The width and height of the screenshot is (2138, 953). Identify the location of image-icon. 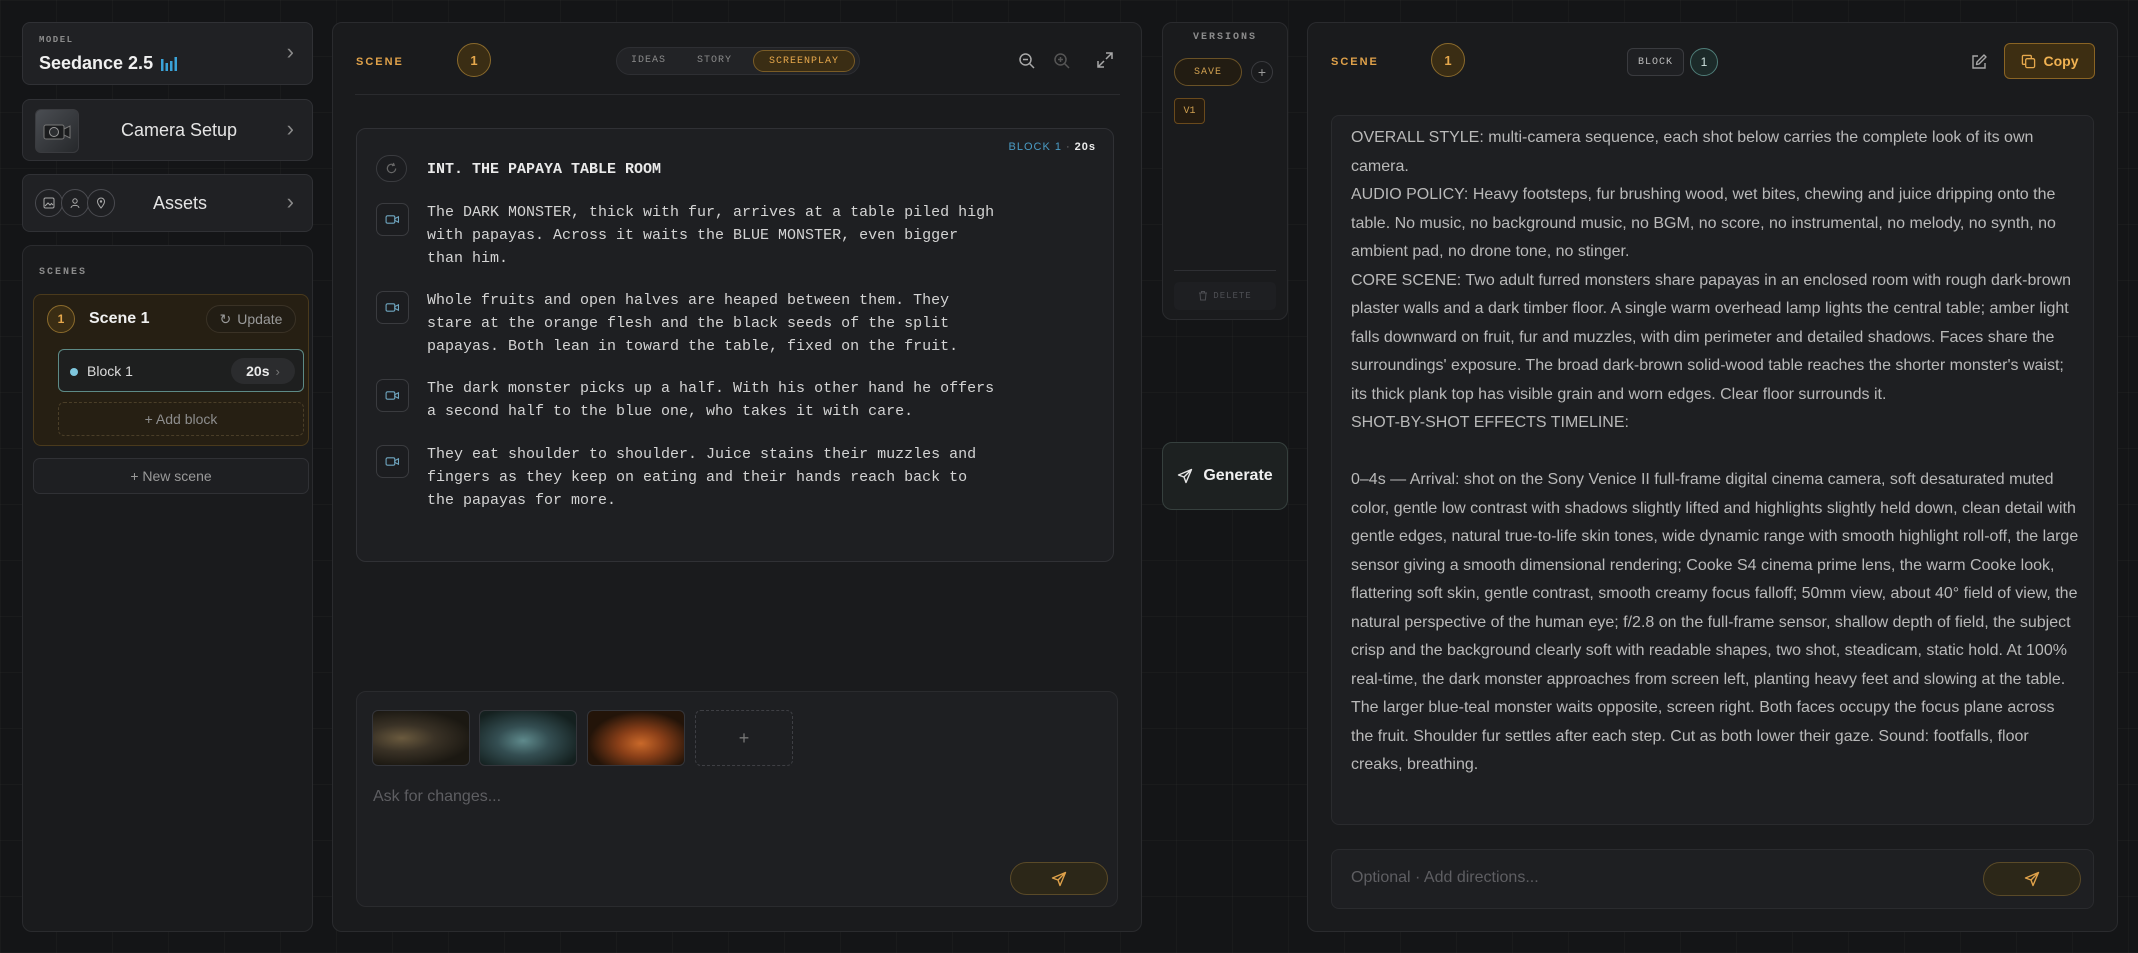
(49, 203).